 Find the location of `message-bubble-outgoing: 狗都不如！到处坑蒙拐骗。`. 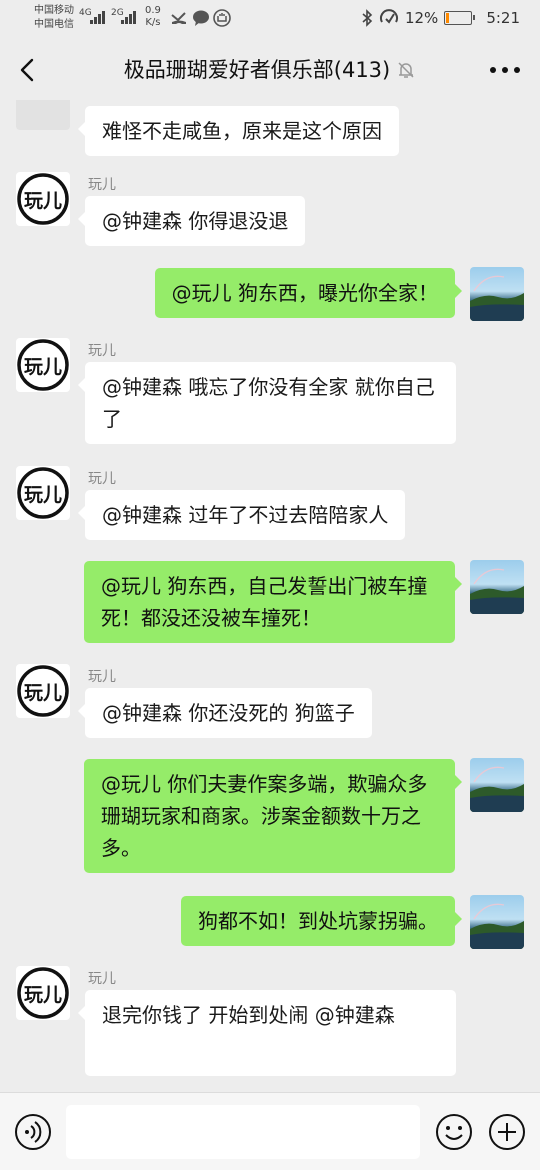

message-bubble-outgoing: 狗都不如！到处坑蒙拐骗。 is located at coordinates (321, 921).